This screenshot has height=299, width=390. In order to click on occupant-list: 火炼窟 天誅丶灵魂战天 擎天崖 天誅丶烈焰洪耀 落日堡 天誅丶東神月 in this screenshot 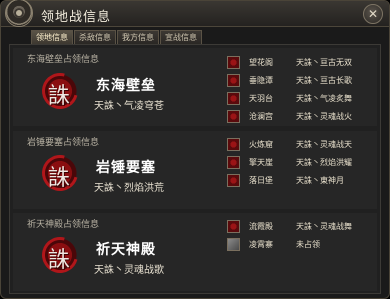, I will do `click(302, 163)`.